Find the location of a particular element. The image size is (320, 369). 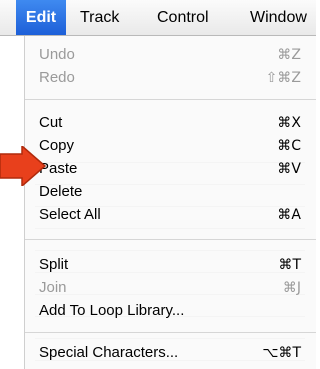

red-arrow-icon is located at coordinates (23, 166).